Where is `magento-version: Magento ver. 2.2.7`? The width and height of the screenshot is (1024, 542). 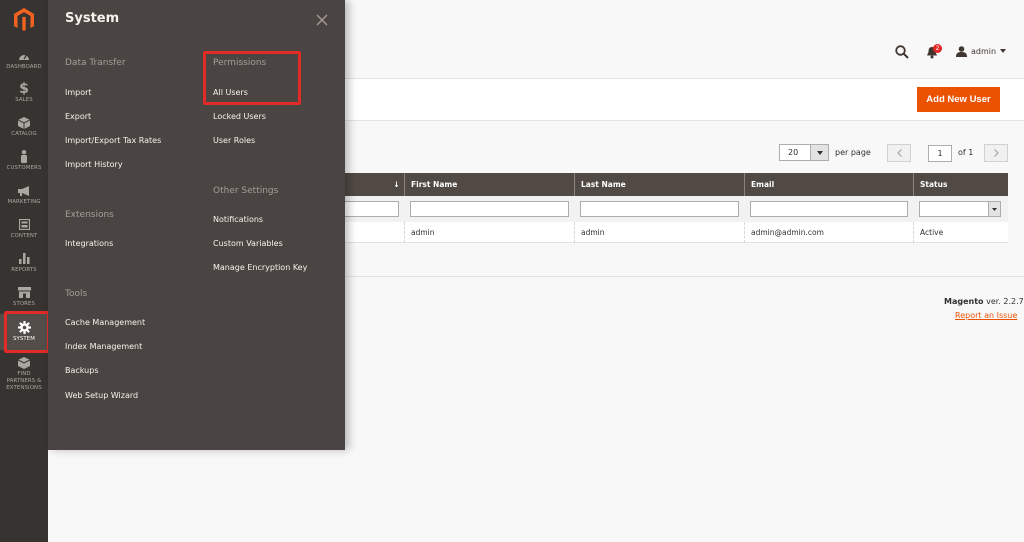 magento-version: Magento ver. 2.2.7 is located at coordinates (984, 301).